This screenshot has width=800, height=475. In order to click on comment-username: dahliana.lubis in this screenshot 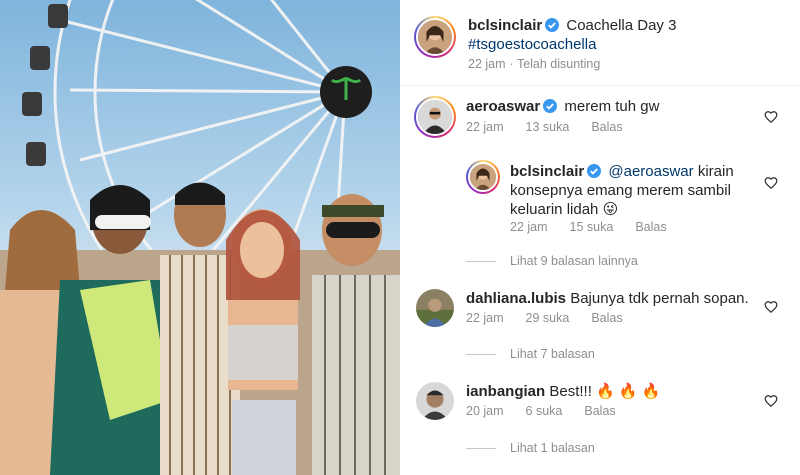, I will do `click(516, 298)`.